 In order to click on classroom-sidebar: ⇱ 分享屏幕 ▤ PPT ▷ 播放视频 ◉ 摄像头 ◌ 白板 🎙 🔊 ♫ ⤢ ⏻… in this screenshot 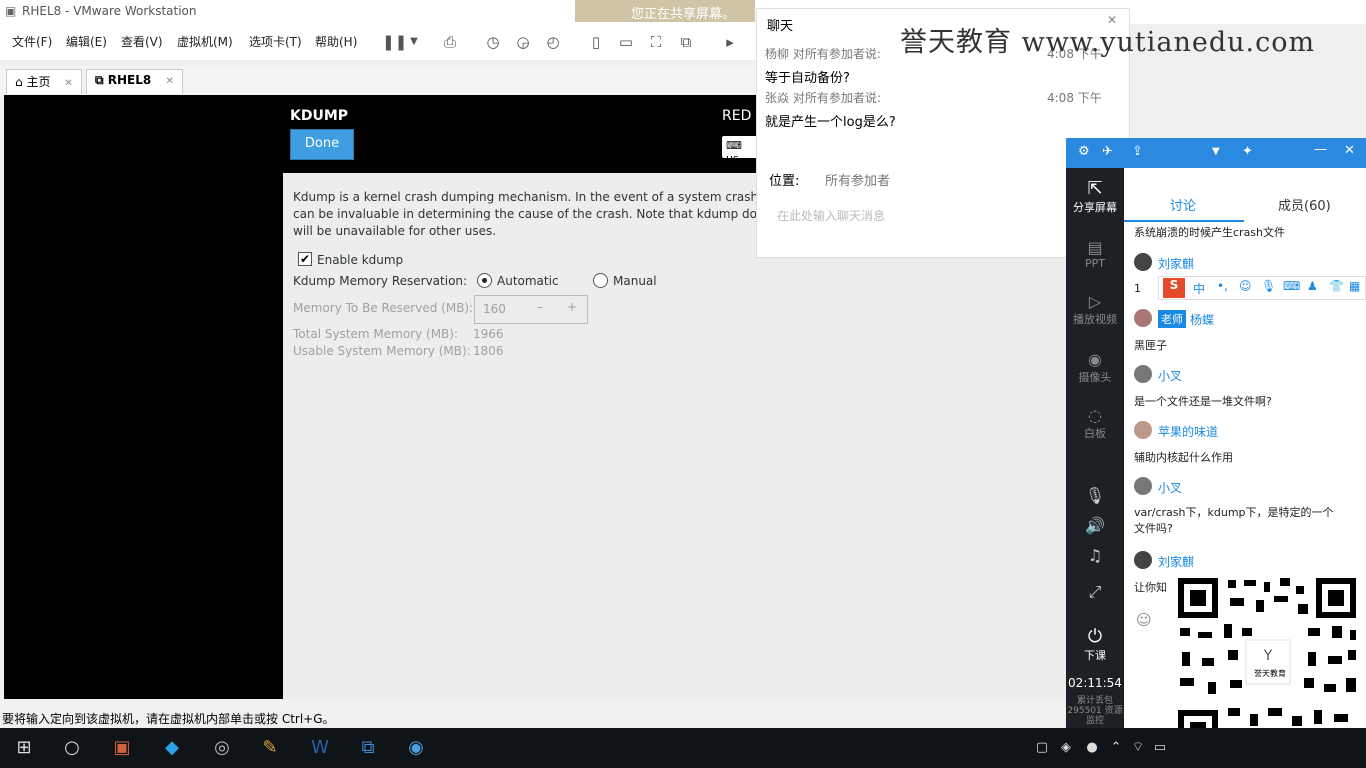, I will do `click(1095, 448)`.